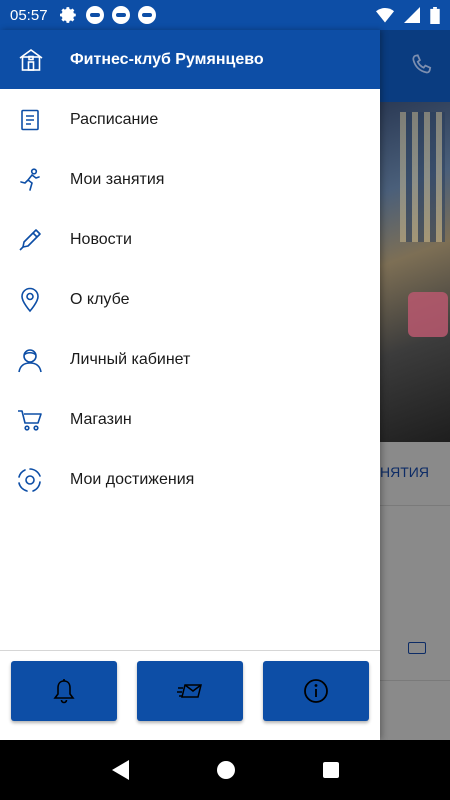  I want to click on menu-item-label: Мои достижения, so click(132, 479).